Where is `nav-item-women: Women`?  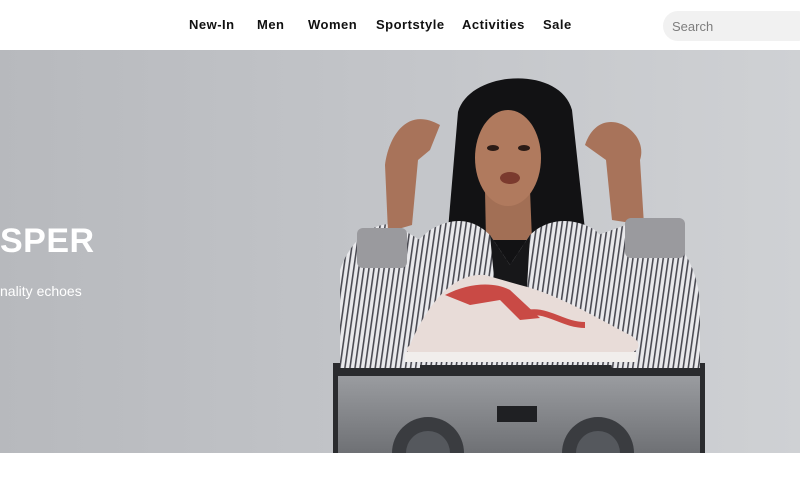 nav-item-women: Women is located at coordinates (332, 24).